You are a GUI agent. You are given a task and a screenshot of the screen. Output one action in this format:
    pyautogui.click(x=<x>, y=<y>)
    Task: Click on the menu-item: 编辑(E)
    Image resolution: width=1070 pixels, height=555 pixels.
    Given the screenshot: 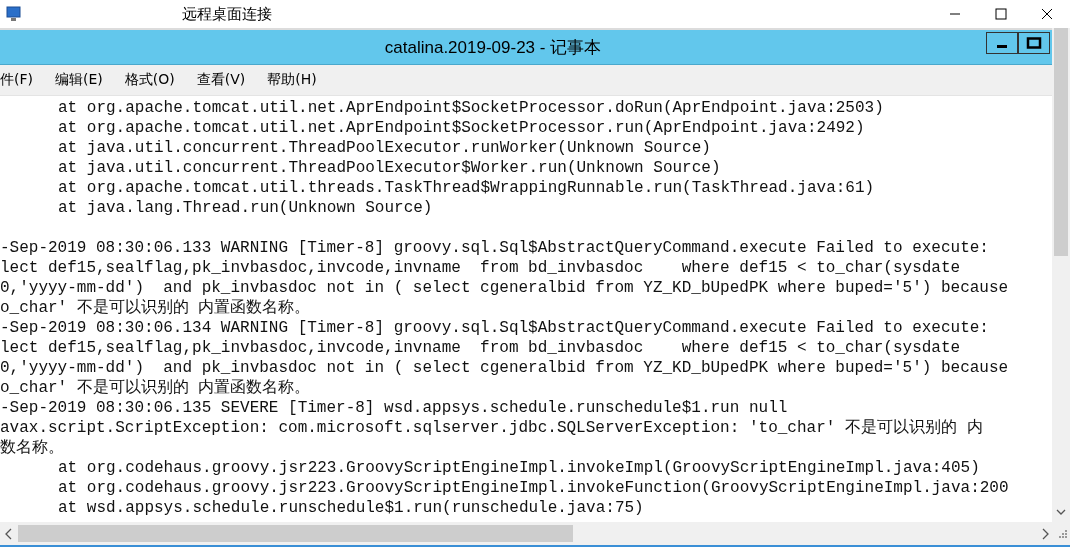 What is the action you would take?
    pyautogui.click(x=79, y=80)
    